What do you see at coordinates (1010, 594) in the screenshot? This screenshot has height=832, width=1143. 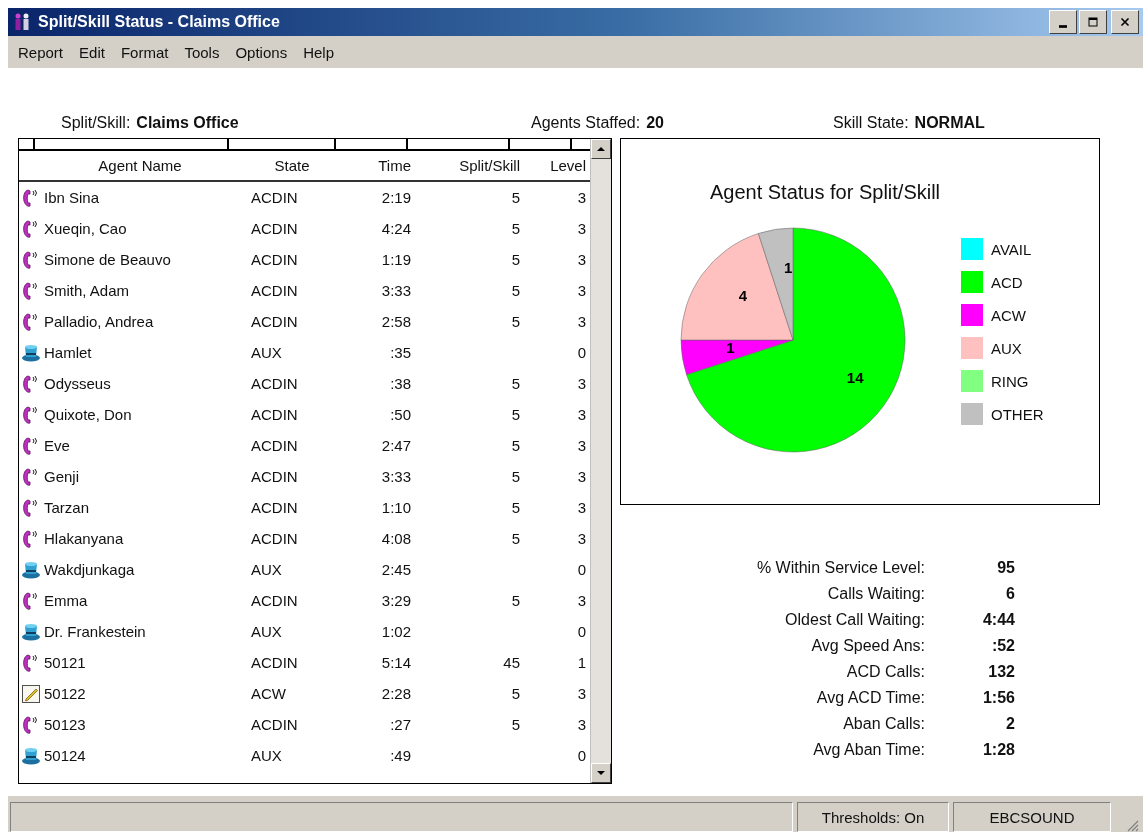 I see `stat-value: 6` at bounding box center [1010, 594].